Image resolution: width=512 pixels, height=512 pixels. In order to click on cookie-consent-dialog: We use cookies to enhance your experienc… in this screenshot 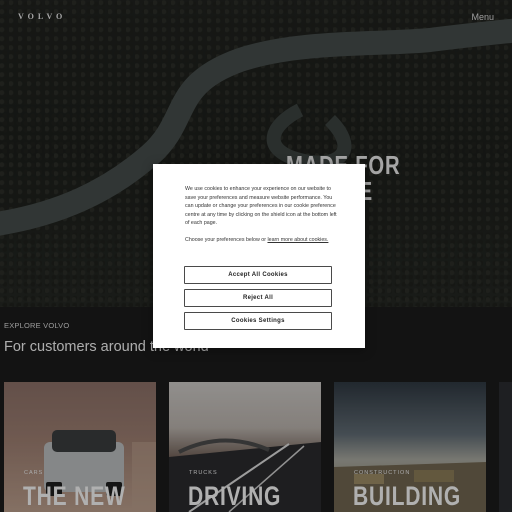, I will do `click(259, 256)`.